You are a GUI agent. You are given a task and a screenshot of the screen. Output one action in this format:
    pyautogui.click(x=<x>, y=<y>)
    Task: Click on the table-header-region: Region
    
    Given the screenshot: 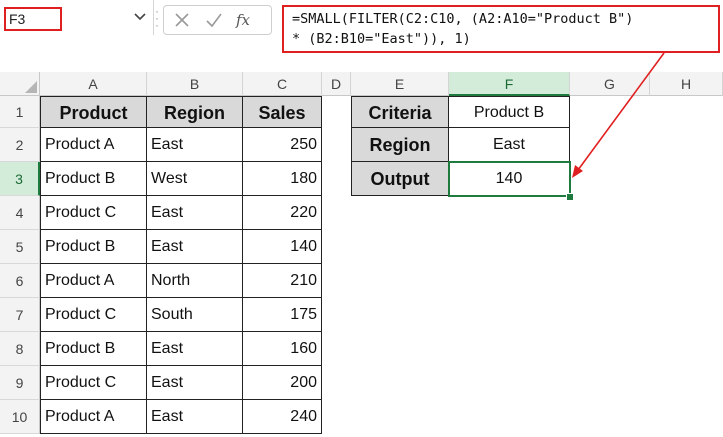 What is the action you would take?
    pyautogui.click(x=195, y=112)
    